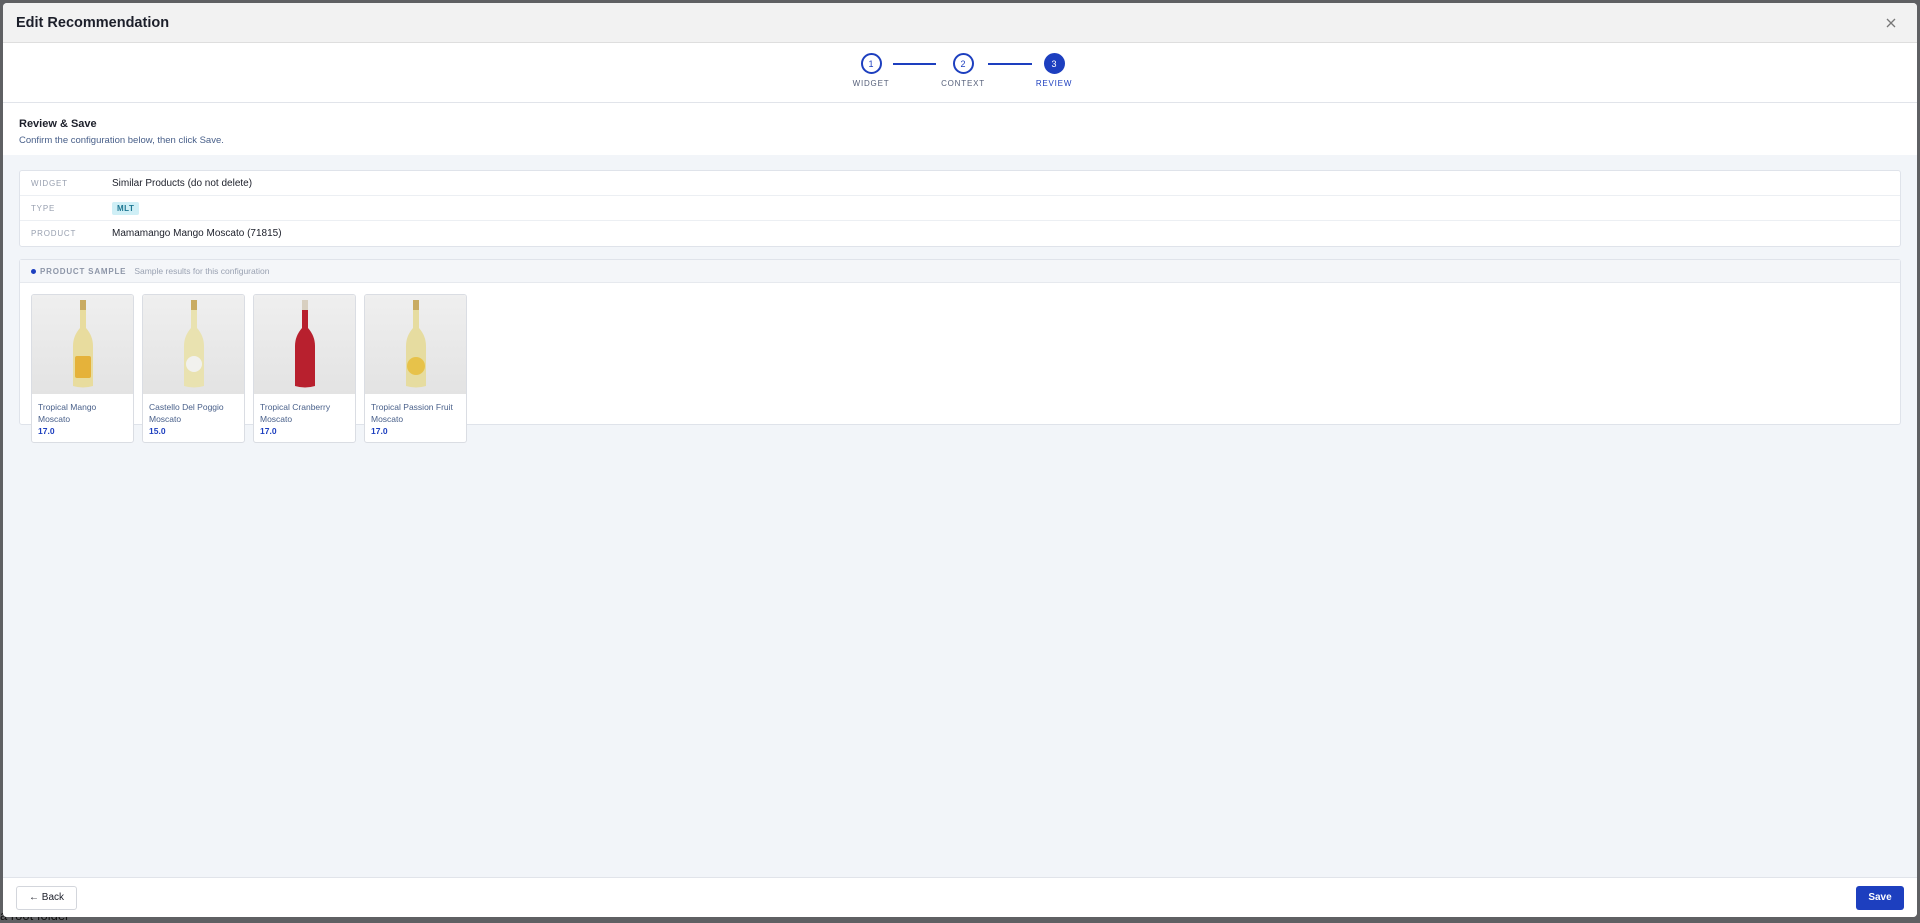 Image resolution: width=1920 pixels, height=923 pixels. What do you see at coordinates (963, 83) in the screenshot?
I see `step-label: CONTEXT` at bounding box center [963, 83].